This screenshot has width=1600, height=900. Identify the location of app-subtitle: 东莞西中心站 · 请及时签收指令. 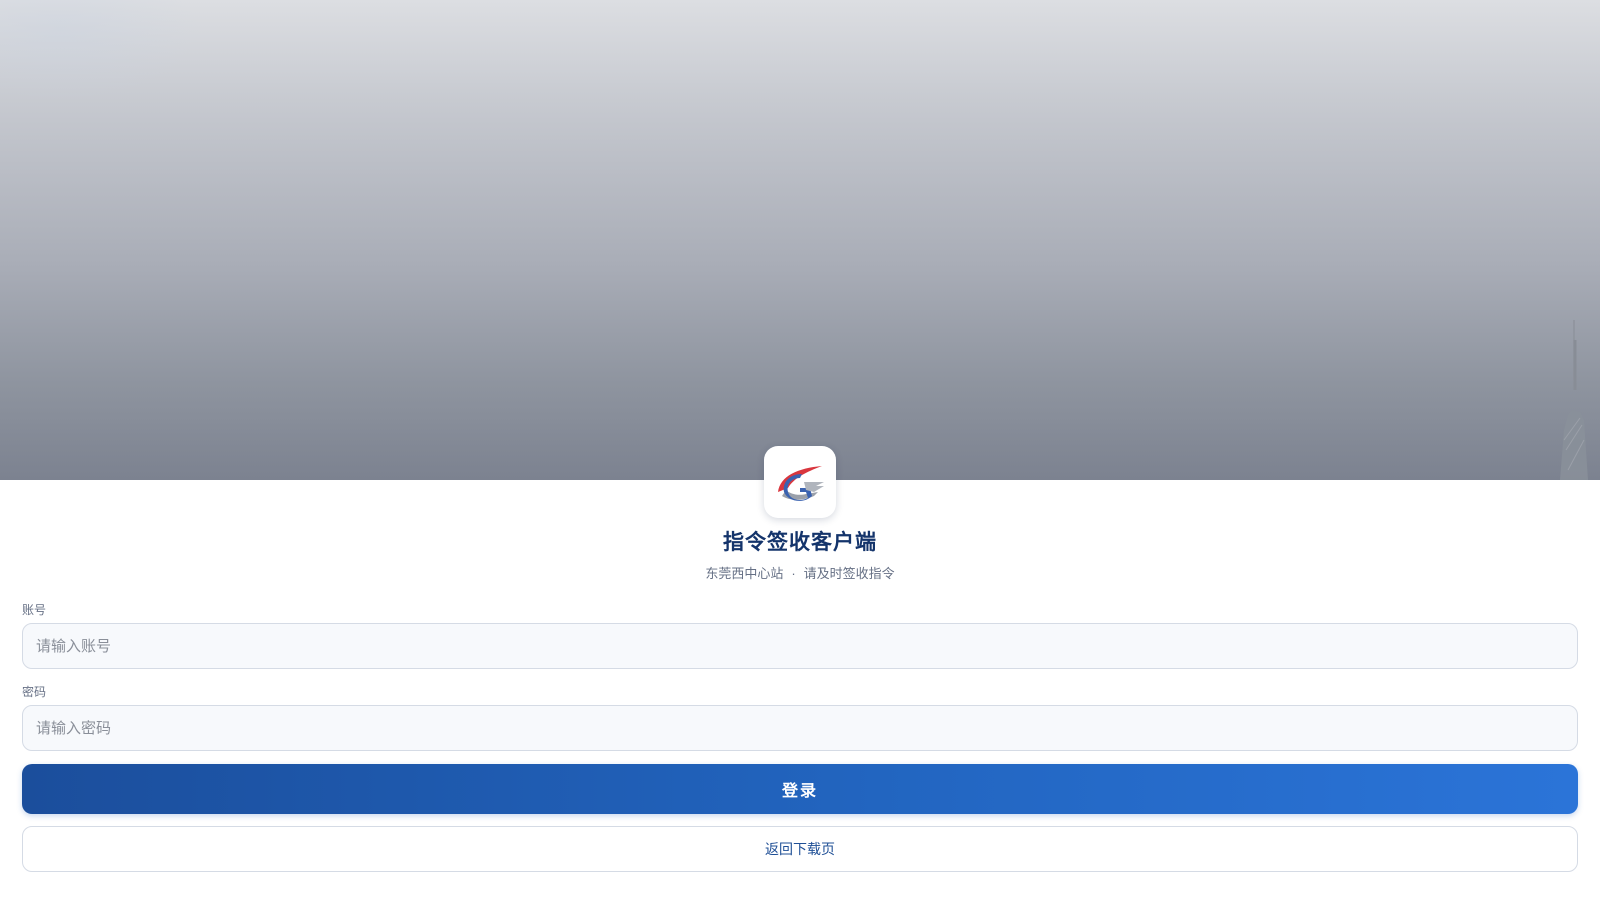
(800, 574).